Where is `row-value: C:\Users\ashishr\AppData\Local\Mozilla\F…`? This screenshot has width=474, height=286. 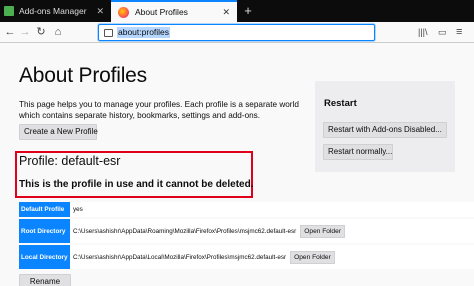 row-value: C:\Users\ashishr\AppData\Local\Mozilla\F… is located at coordinates (204, 257).